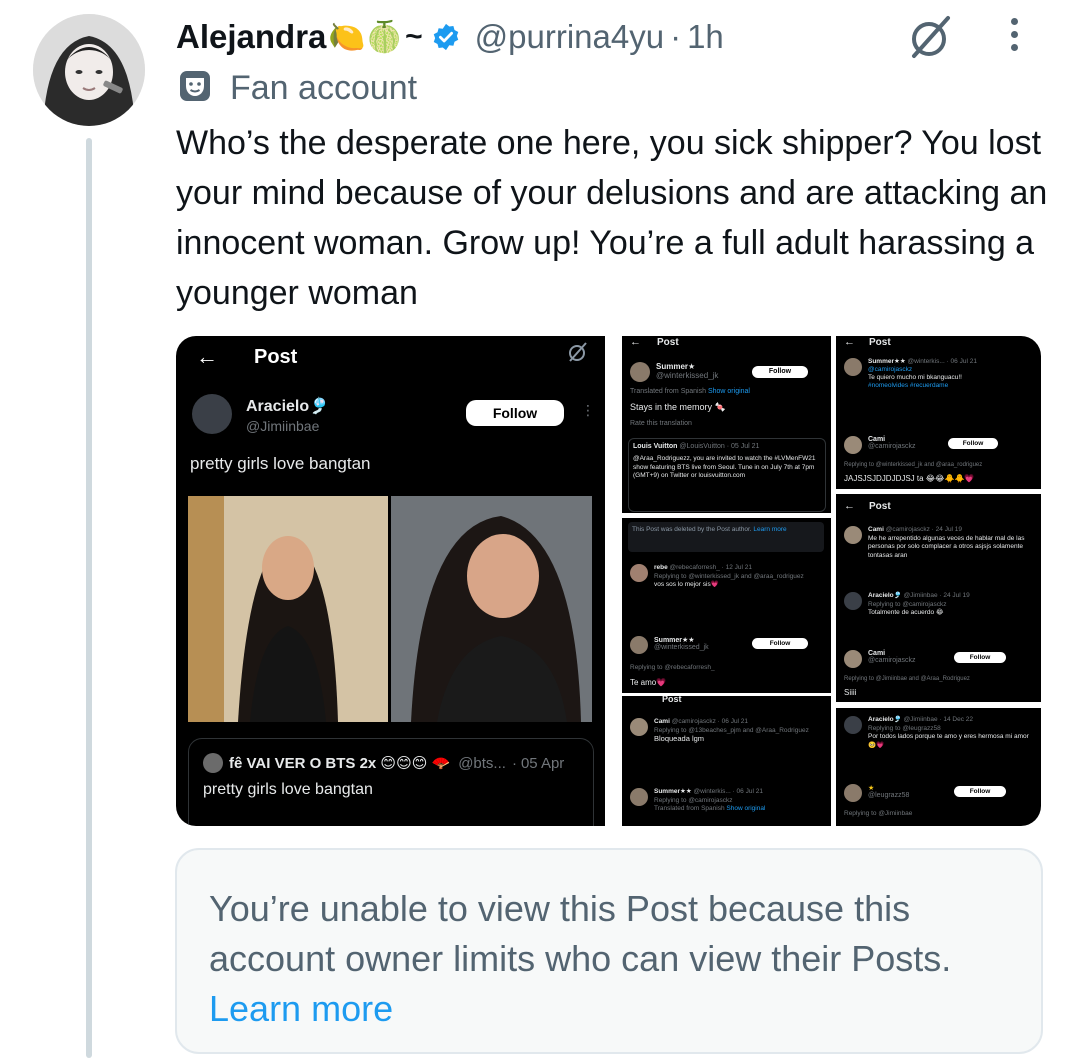 The width and height of the screenshot is (1080, 1058). Describe the element at coordinates (366, 37) in the screenshot. I see `author-emoji: 🍋🍈` at that location.